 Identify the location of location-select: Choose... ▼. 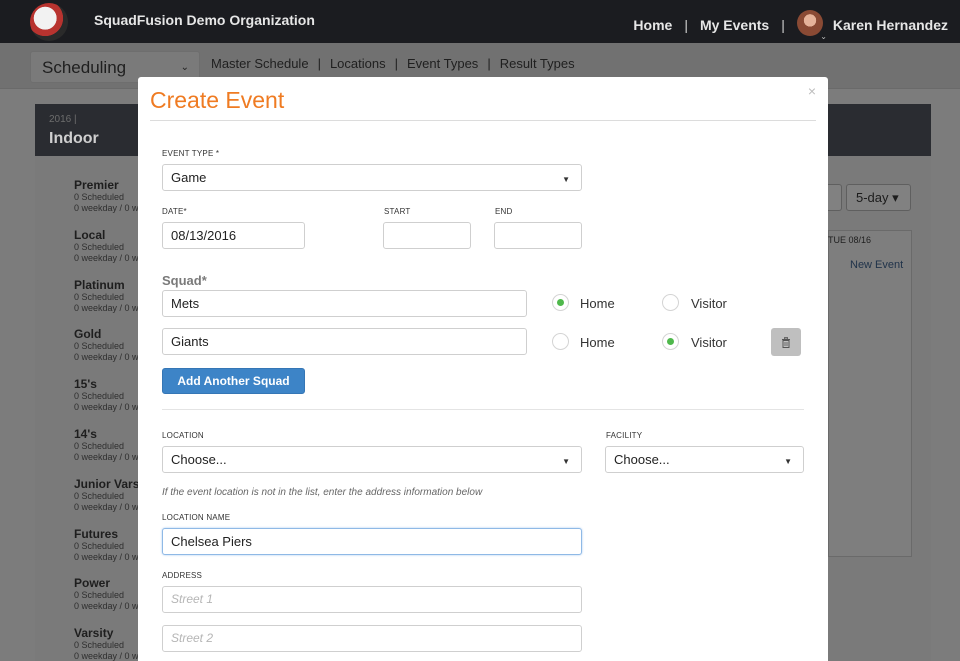
(372, 459).